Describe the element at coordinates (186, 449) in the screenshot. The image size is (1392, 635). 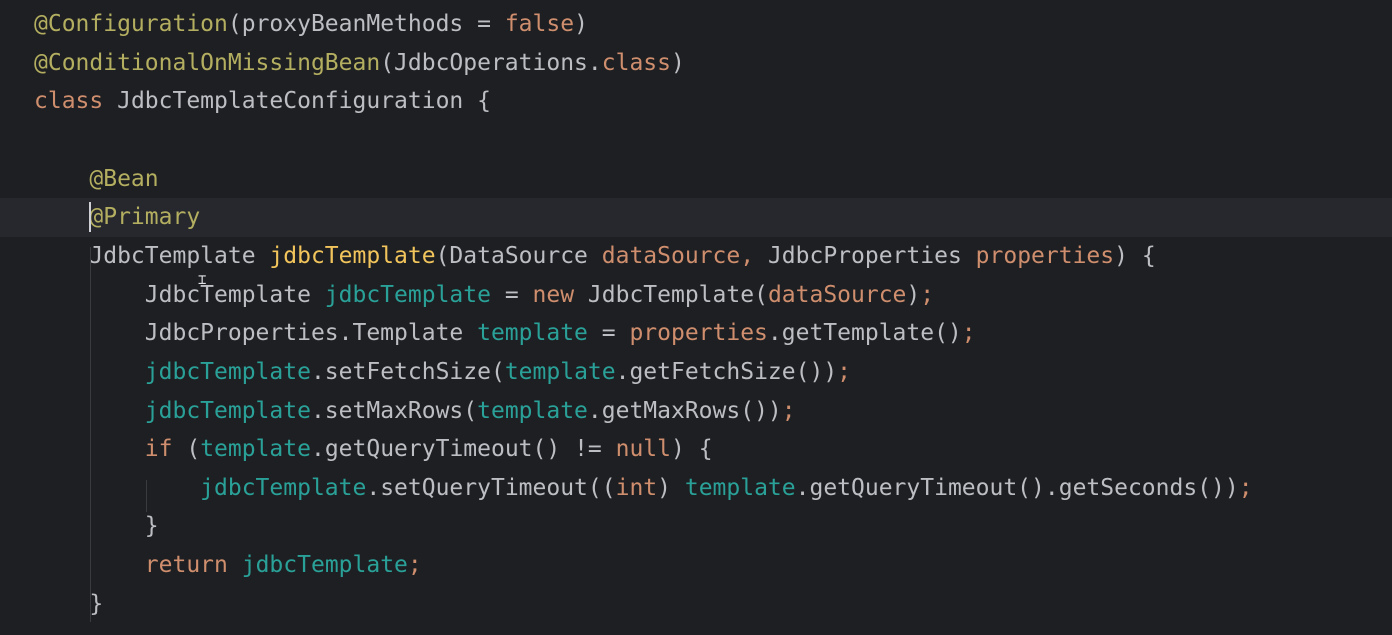
I see `code-token-plain: (` at that location.